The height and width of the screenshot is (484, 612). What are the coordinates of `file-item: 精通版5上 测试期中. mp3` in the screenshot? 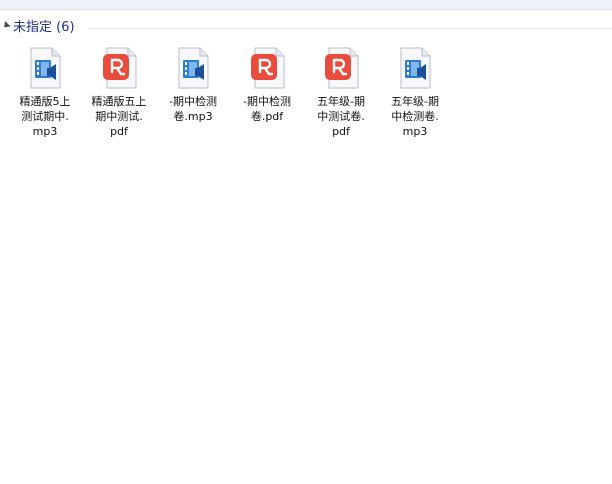 It's located at (45, 92).